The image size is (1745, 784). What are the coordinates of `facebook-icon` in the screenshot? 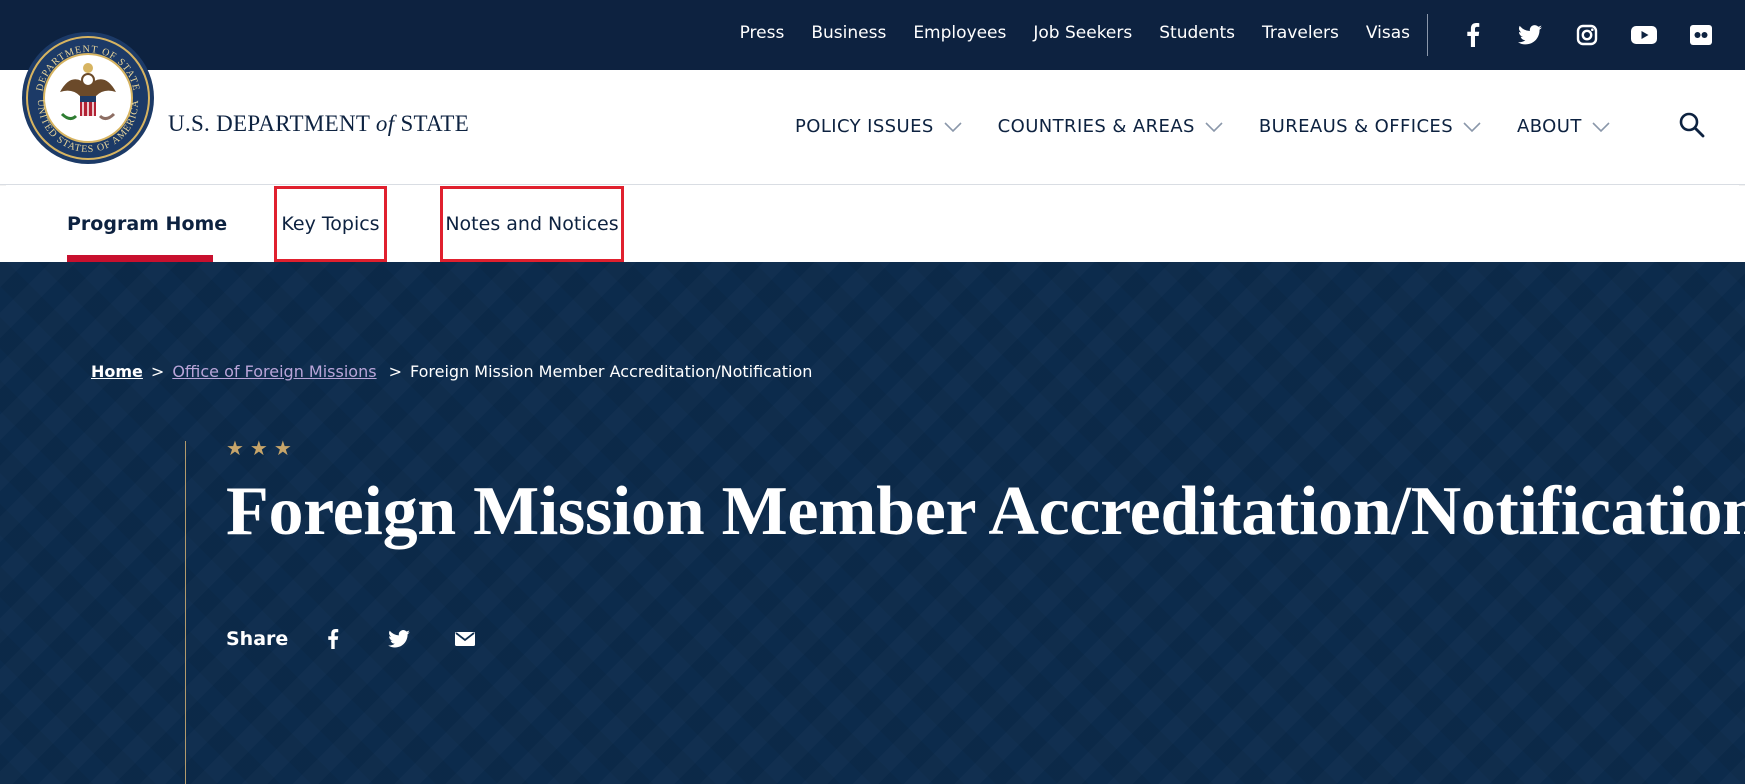 It's located at (1473, 35).